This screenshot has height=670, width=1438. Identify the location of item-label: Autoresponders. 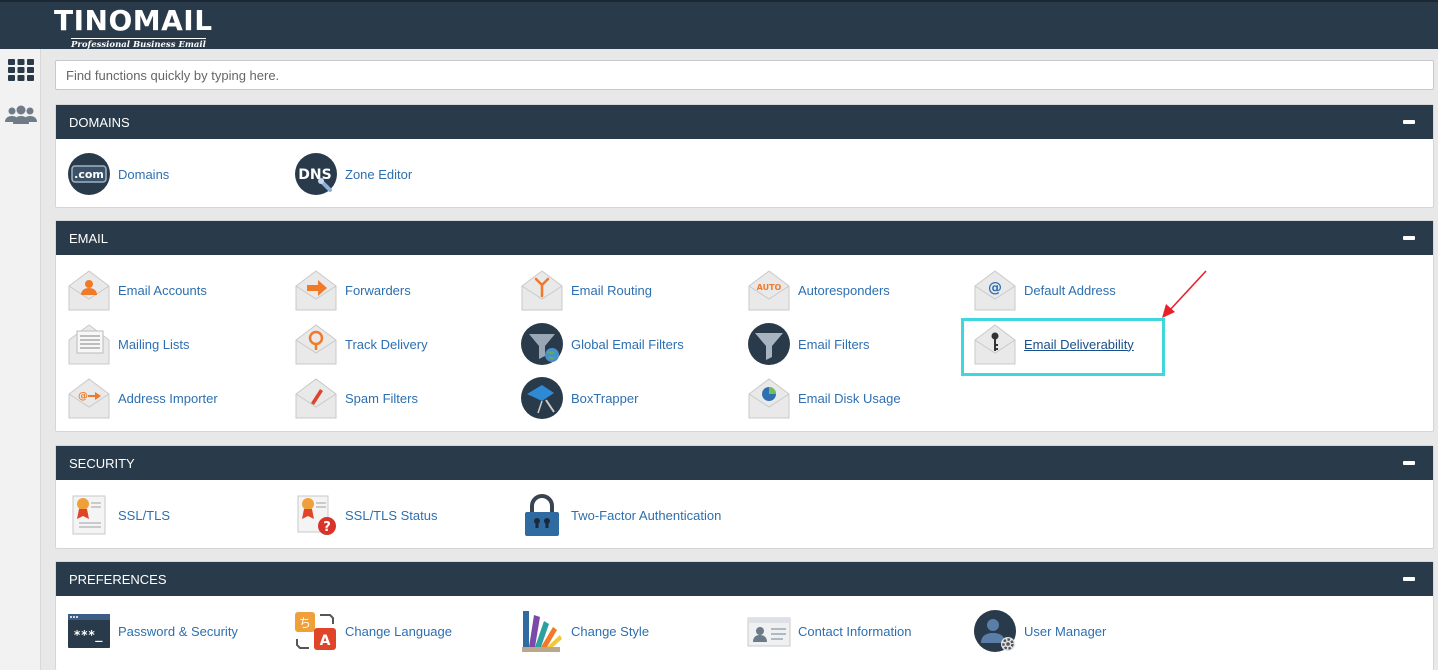
(844, 290).